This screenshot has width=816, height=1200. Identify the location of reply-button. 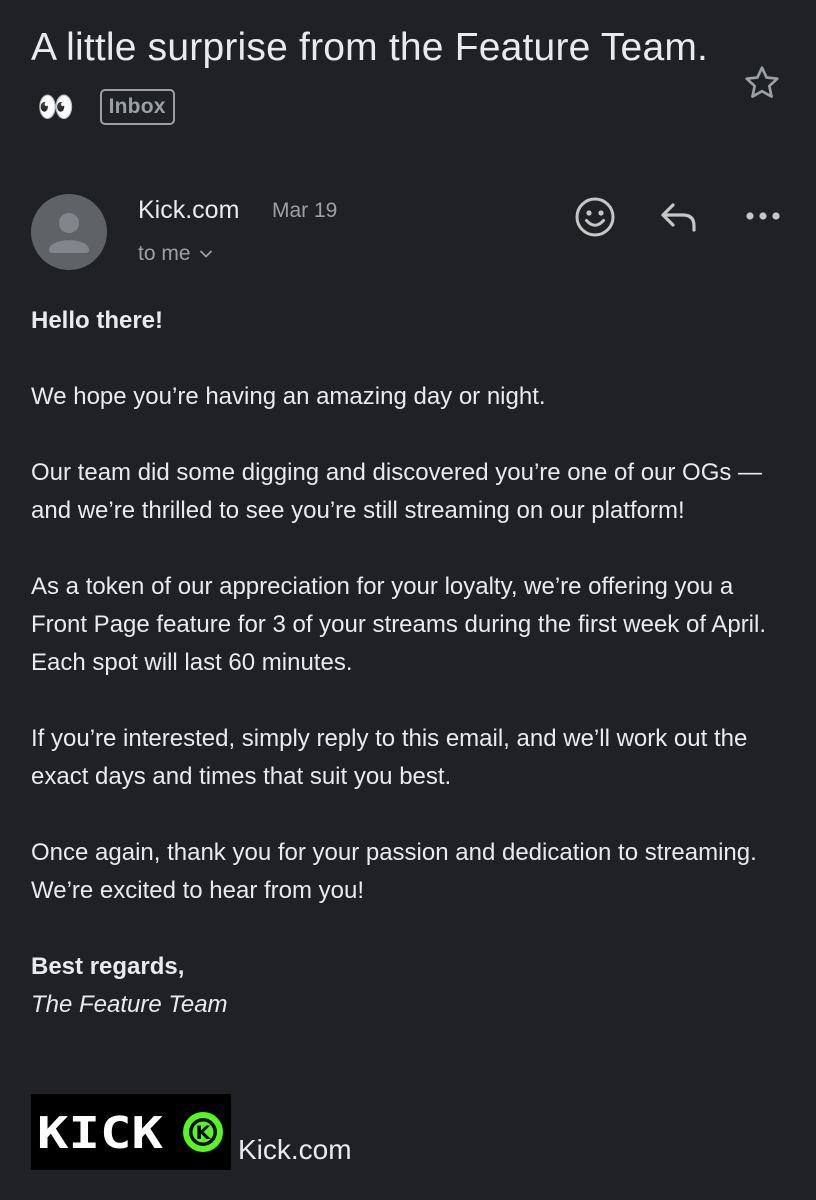
(679, 217).